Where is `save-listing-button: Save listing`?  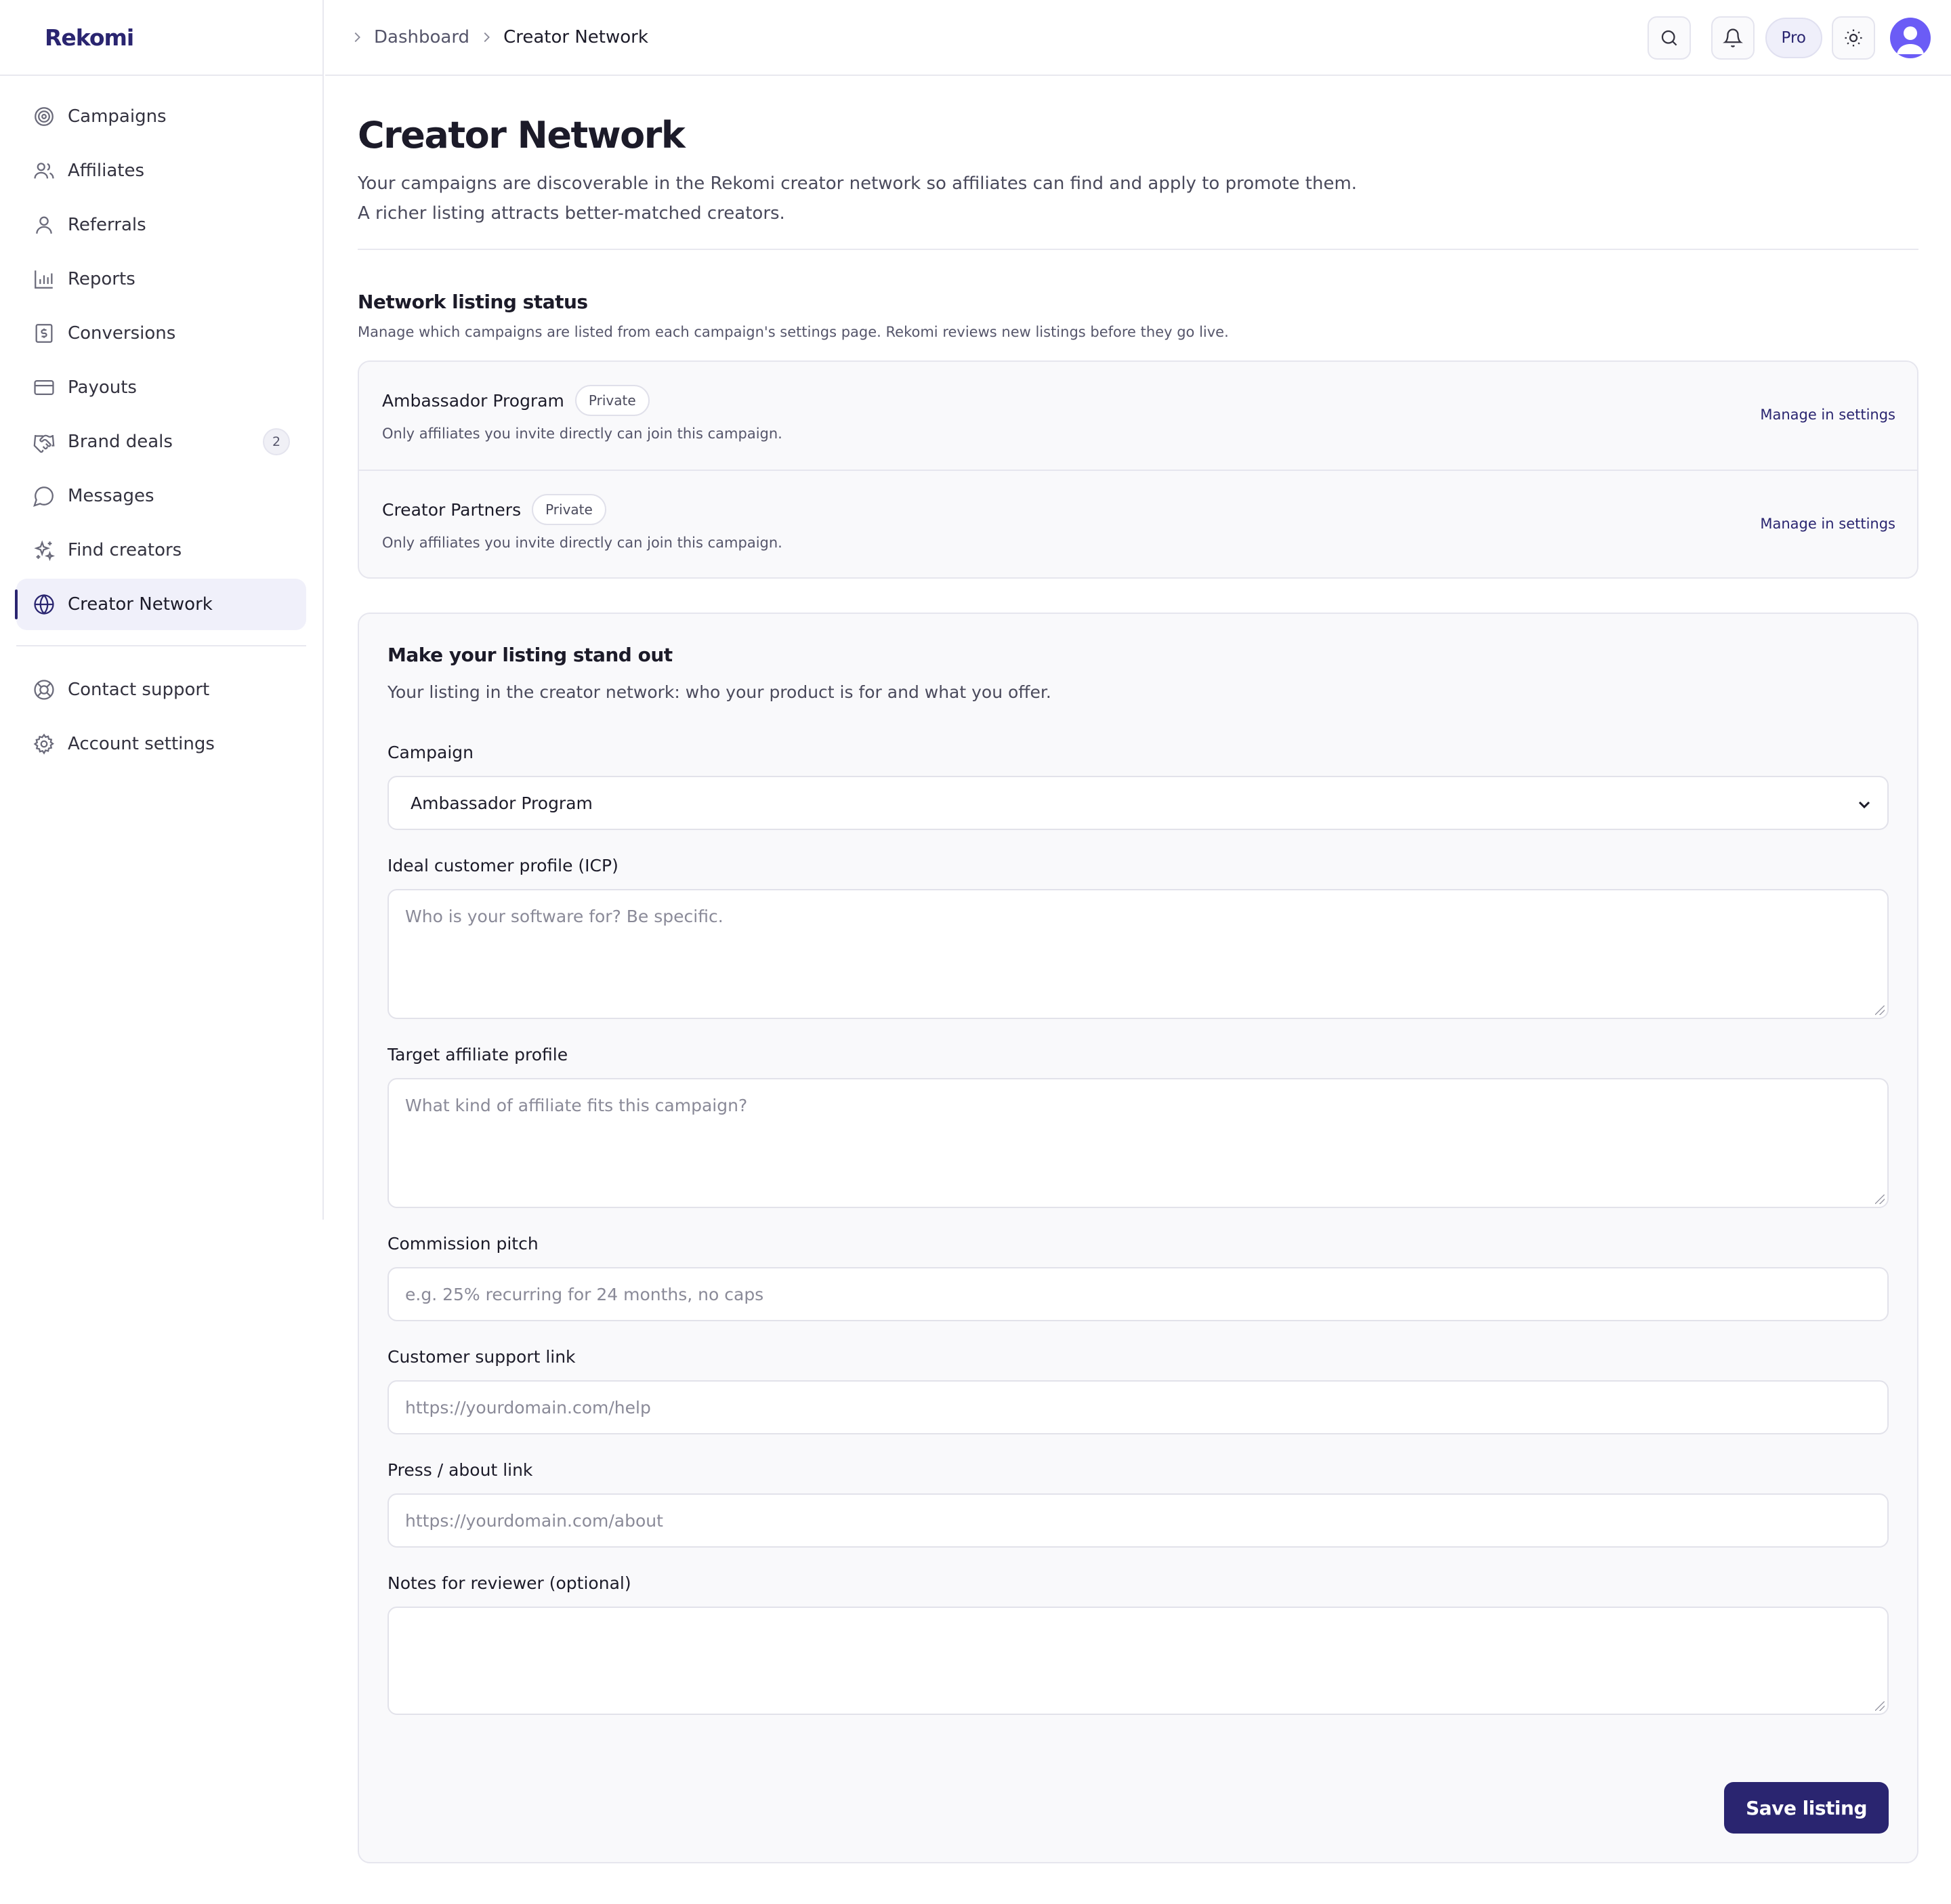
save-listing-button: Save listing is located at coordinates (1806, 1808).